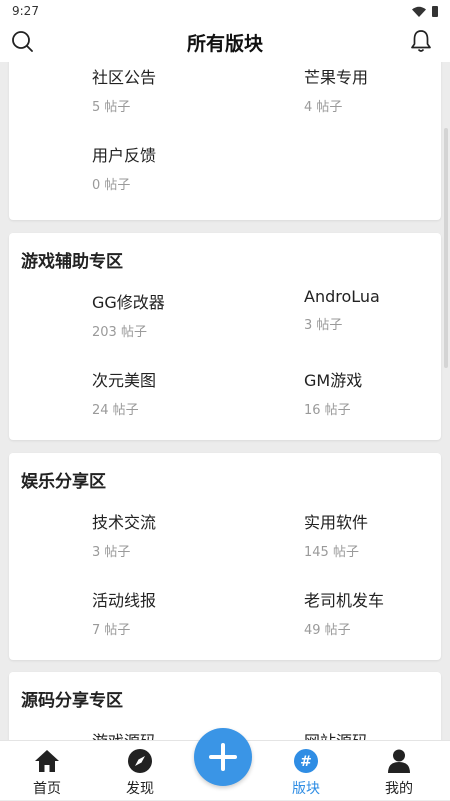 Image resolution: width=450 pixels, height=801 pixels. Describe the element at coordinates (327, 410) in the screenshot. I see `forum-post-count: 16 帖子` at that location.